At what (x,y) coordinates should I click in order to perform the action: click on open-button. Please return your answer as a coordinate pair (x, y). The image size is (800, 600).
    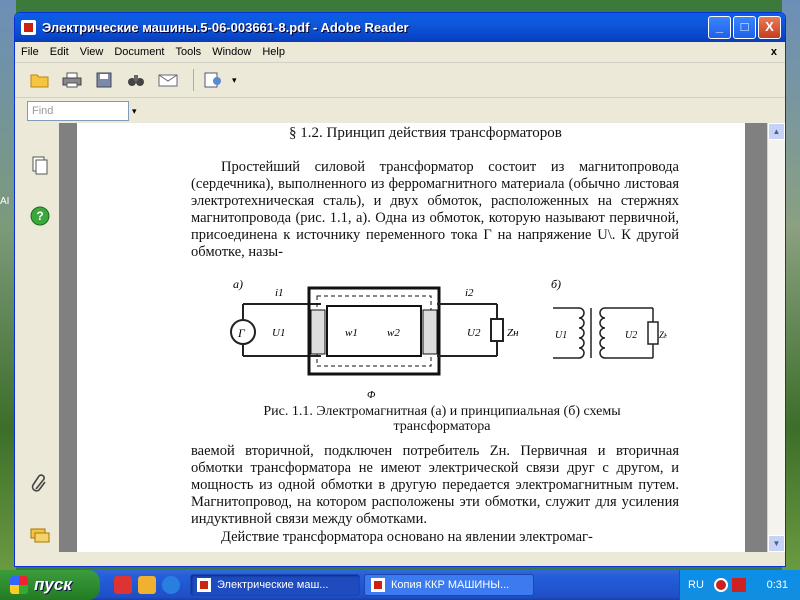
    Looking at the image, I should click on (40, 80).